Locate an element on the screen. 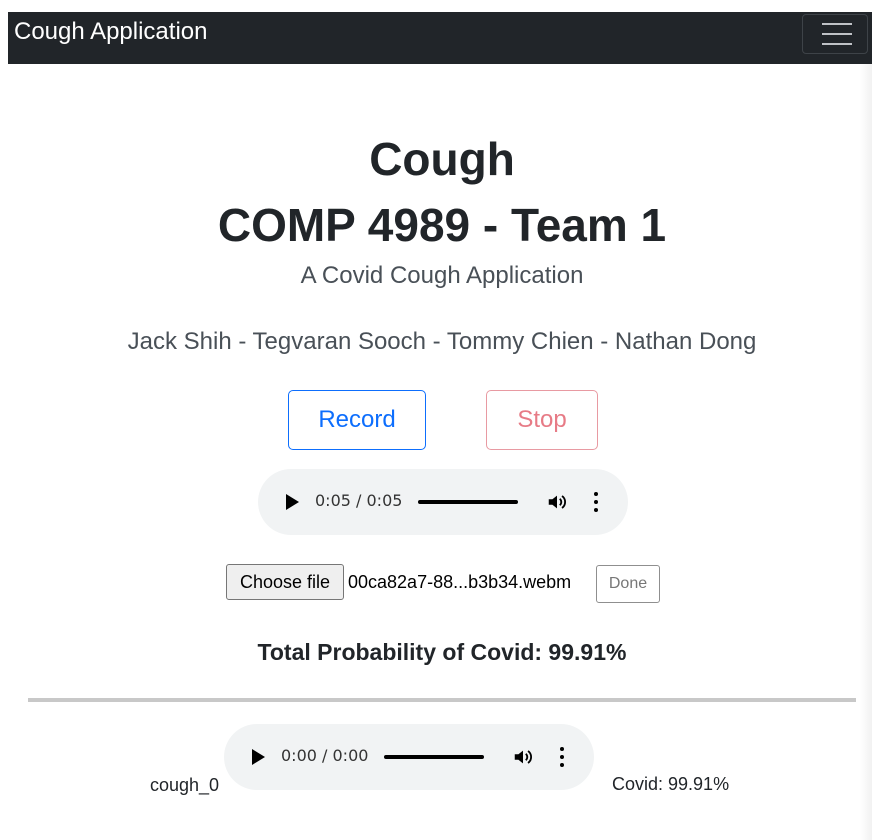 The height and width of the screenshot is (840, 880). done-button: Done is located at coordinates (628, 584).